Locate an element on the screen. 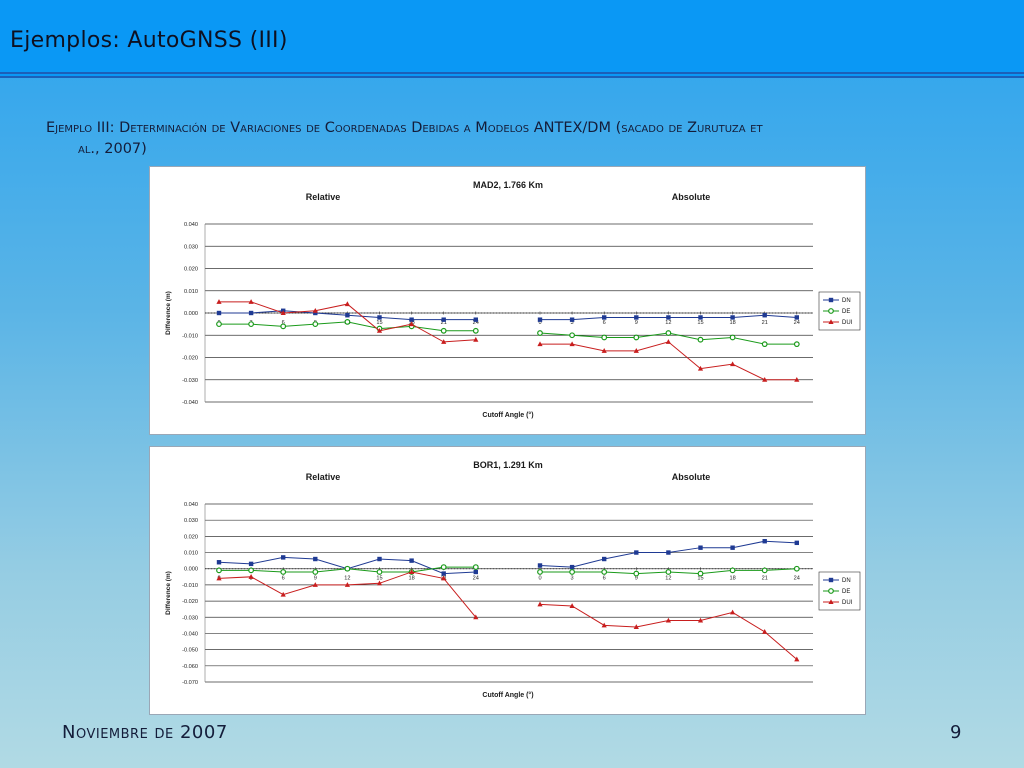  x-tick-label: 24 is located at coordinates (797, 323).